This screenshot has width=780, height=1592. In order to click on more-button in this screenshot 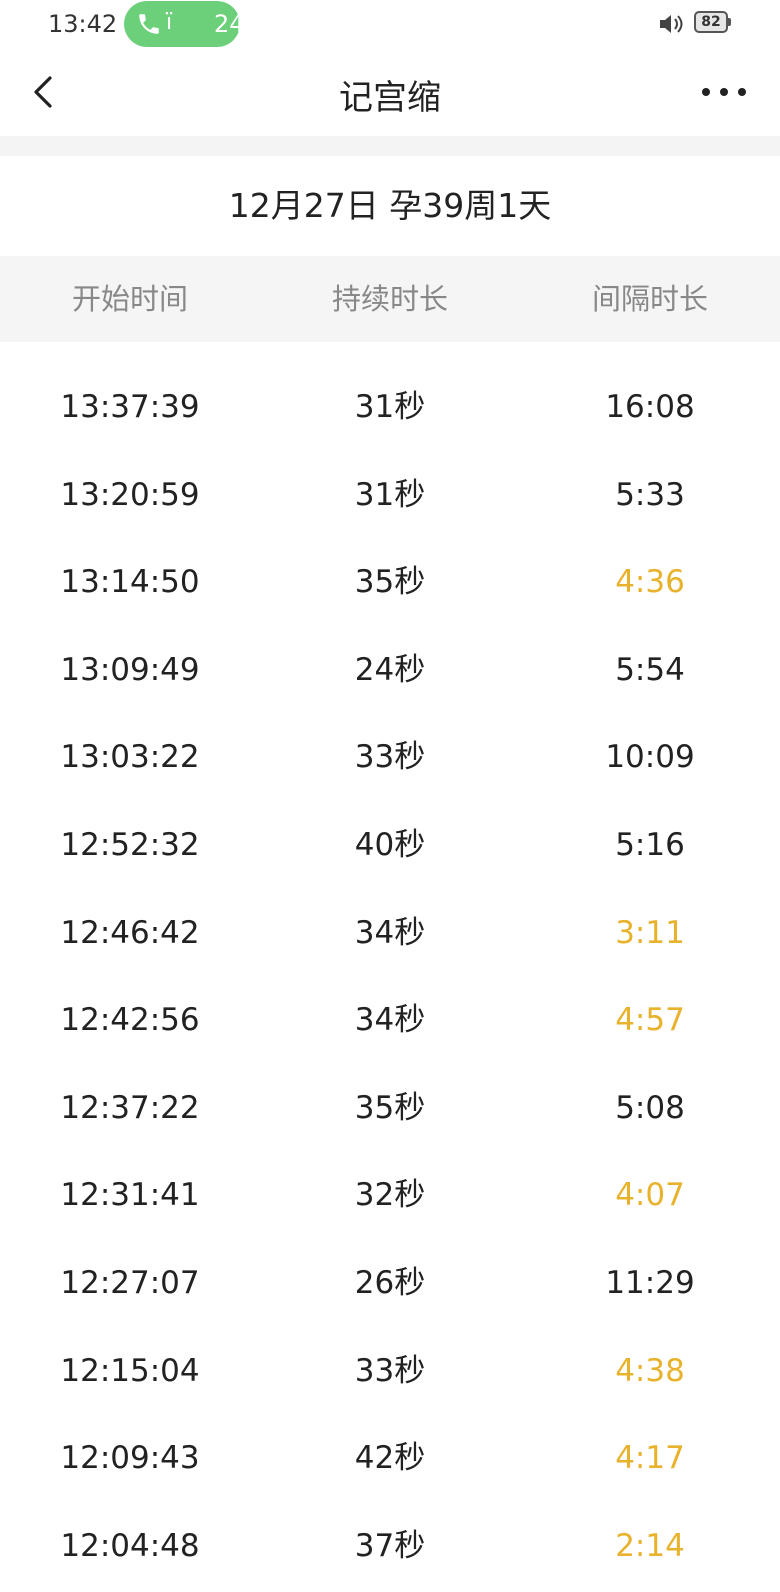, I will do `click(727, 92)`.